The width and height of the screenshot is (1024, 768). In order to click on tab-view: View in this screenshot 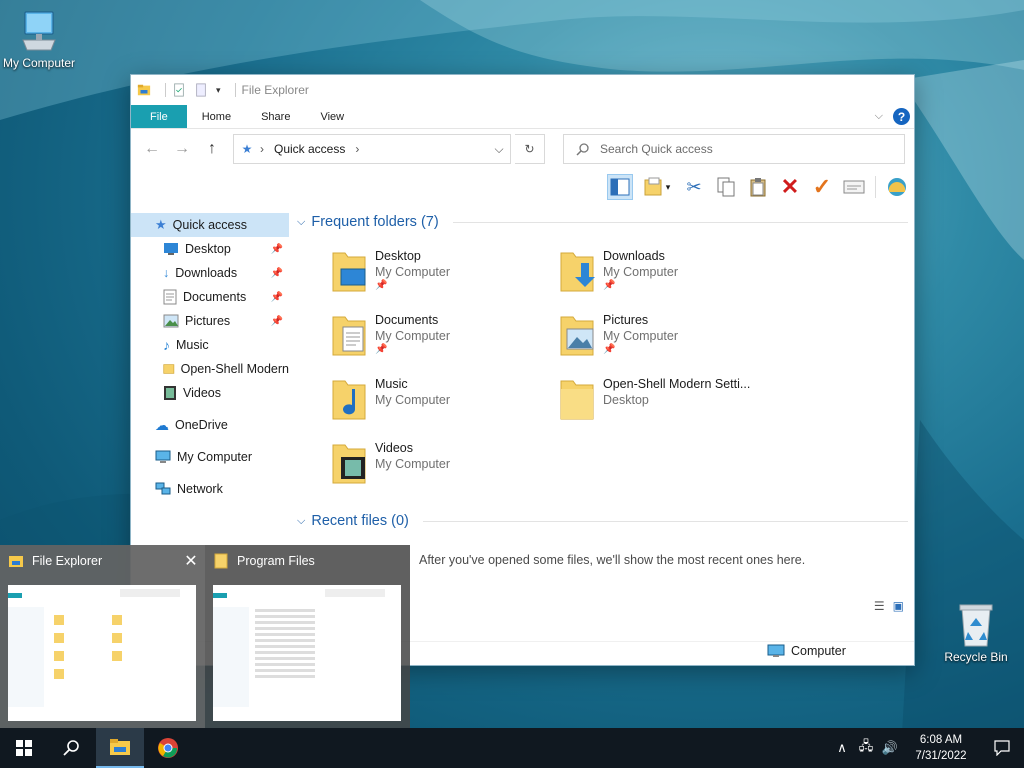, I will do `click(332, 116)`.